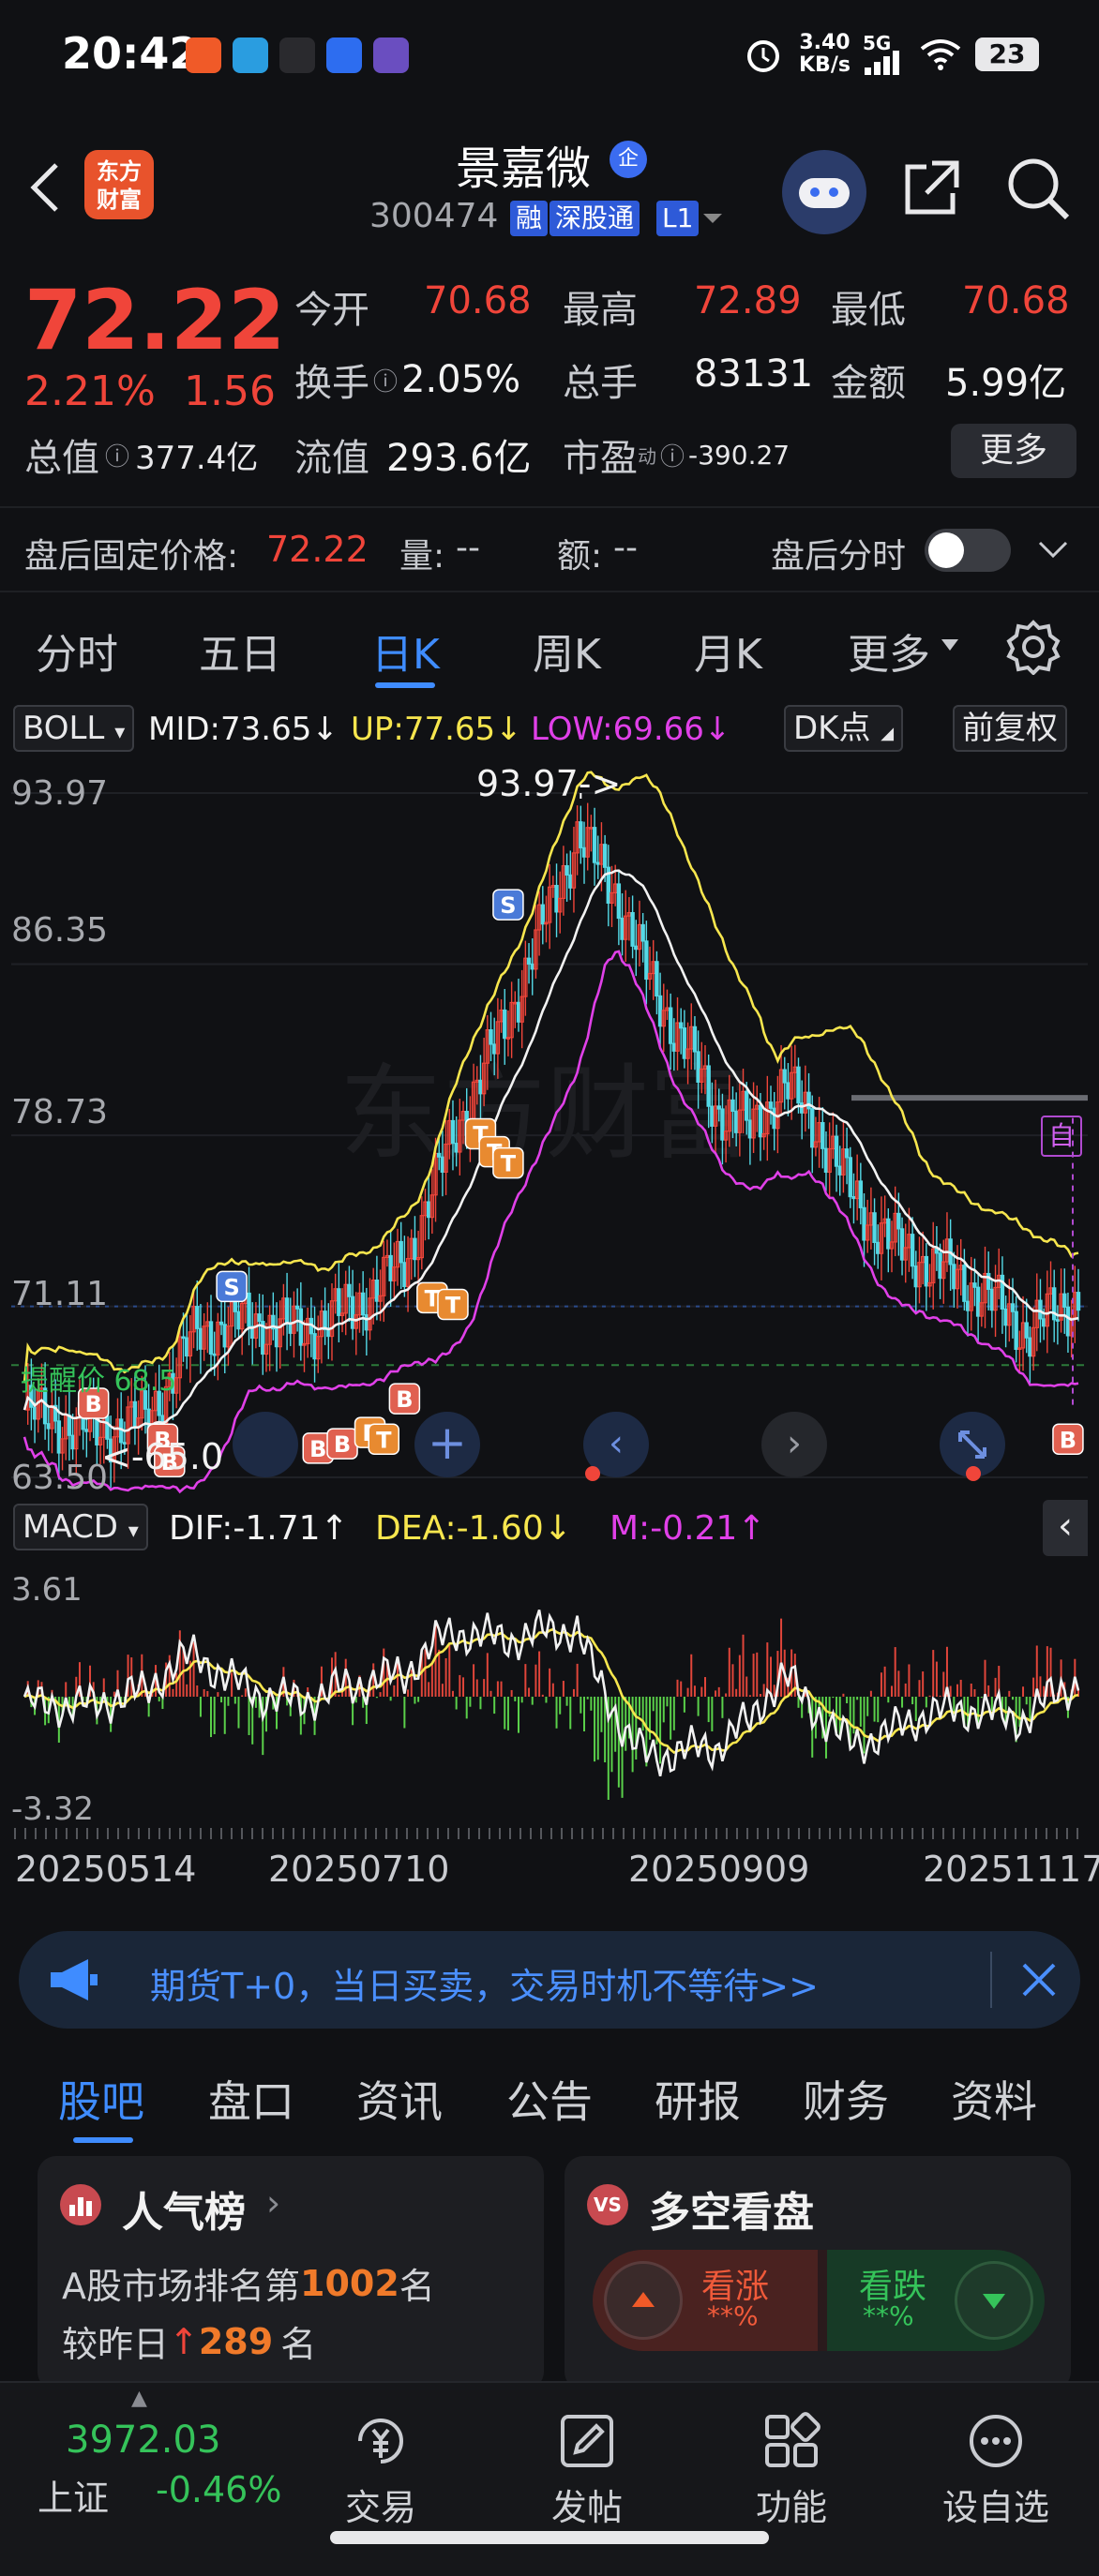 The image size is (1099, 2576). What do you see at coordinates (273, 2203) in the screenshot?
I see `chevron-right-icon: ›` at bounding box center [273, 2203].